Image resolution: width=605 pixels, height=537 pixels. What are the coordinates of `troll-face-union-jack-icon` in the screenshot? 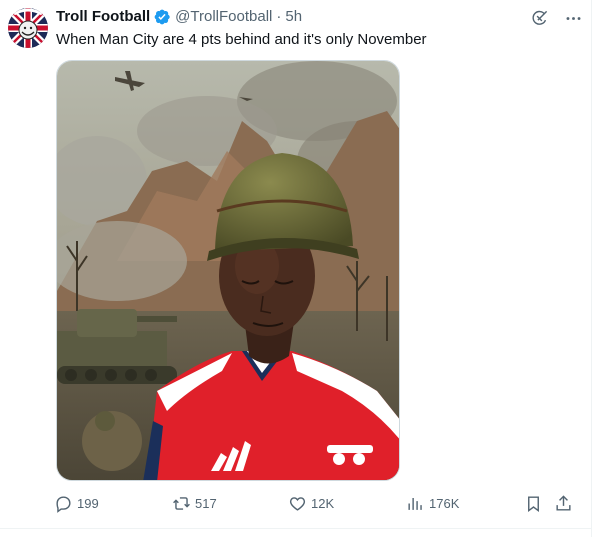 It's located at (28, 28).